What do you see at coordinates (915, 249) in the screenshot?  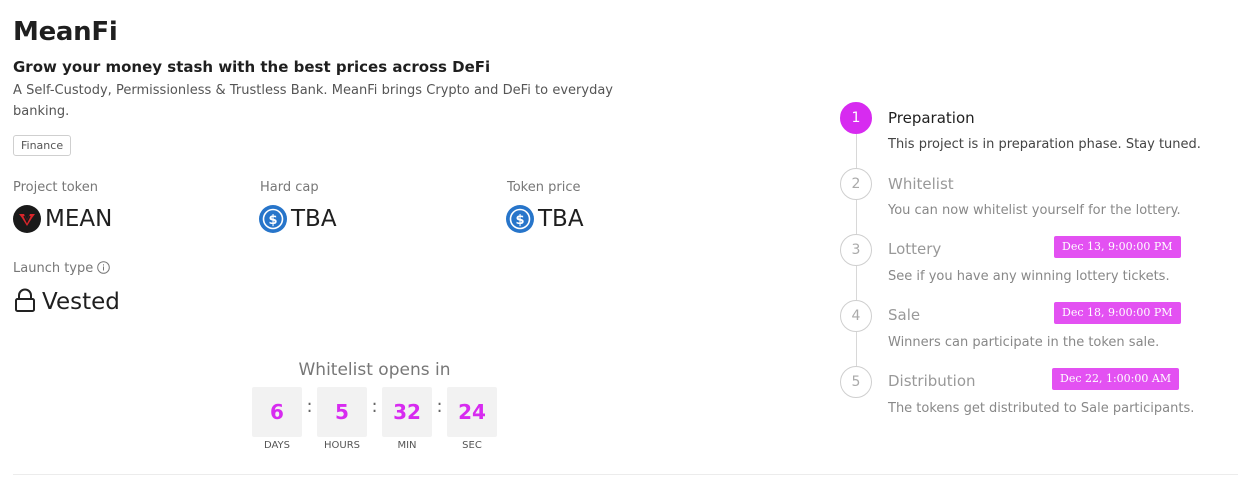 I see `step-title-lottery: Lottery` at bounding box center [915, 249].